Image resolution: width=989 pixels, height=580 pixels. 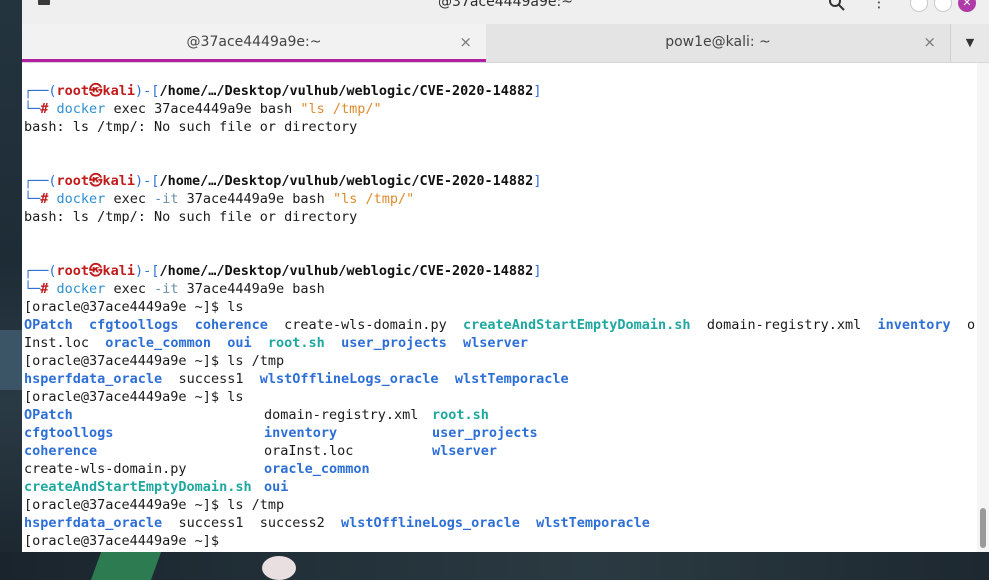 I want to click on minimize-button, so click(x=919, y=6).